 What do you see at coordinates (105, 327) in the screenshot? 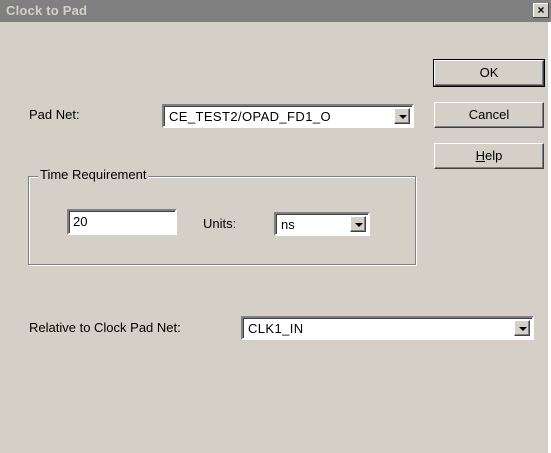
I see `relative-clock-label: Relative to Clock Pad Net:` at bounding box center [105, 327].